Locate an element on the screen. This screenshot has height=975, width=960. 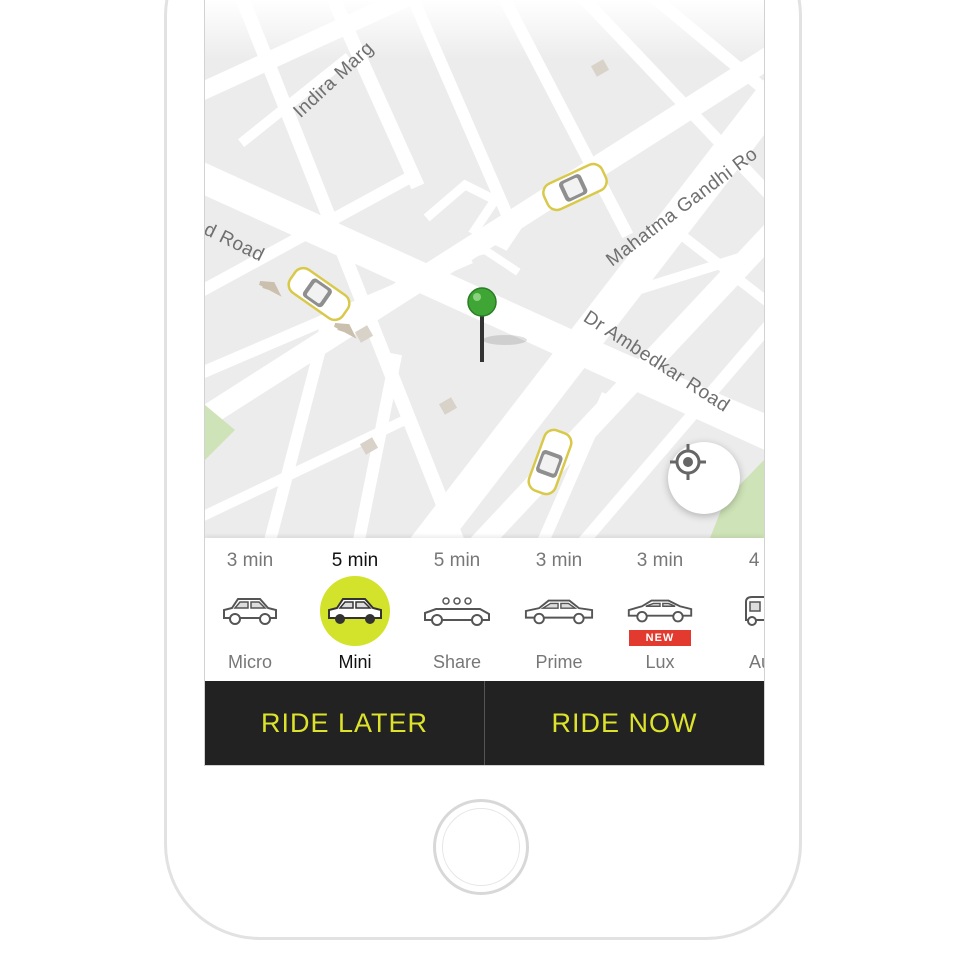
vehicle-option-auto: 4 r Au is located at coordinates (736, 609).